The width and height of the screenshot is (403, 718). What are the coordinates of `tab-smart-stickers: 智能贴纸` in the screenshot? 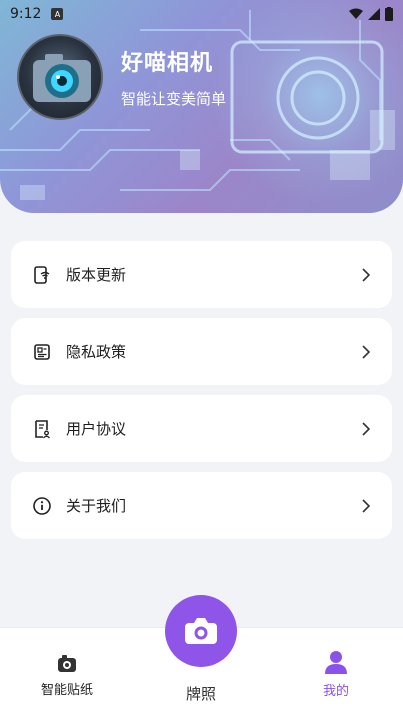 It's located at (67, 676).